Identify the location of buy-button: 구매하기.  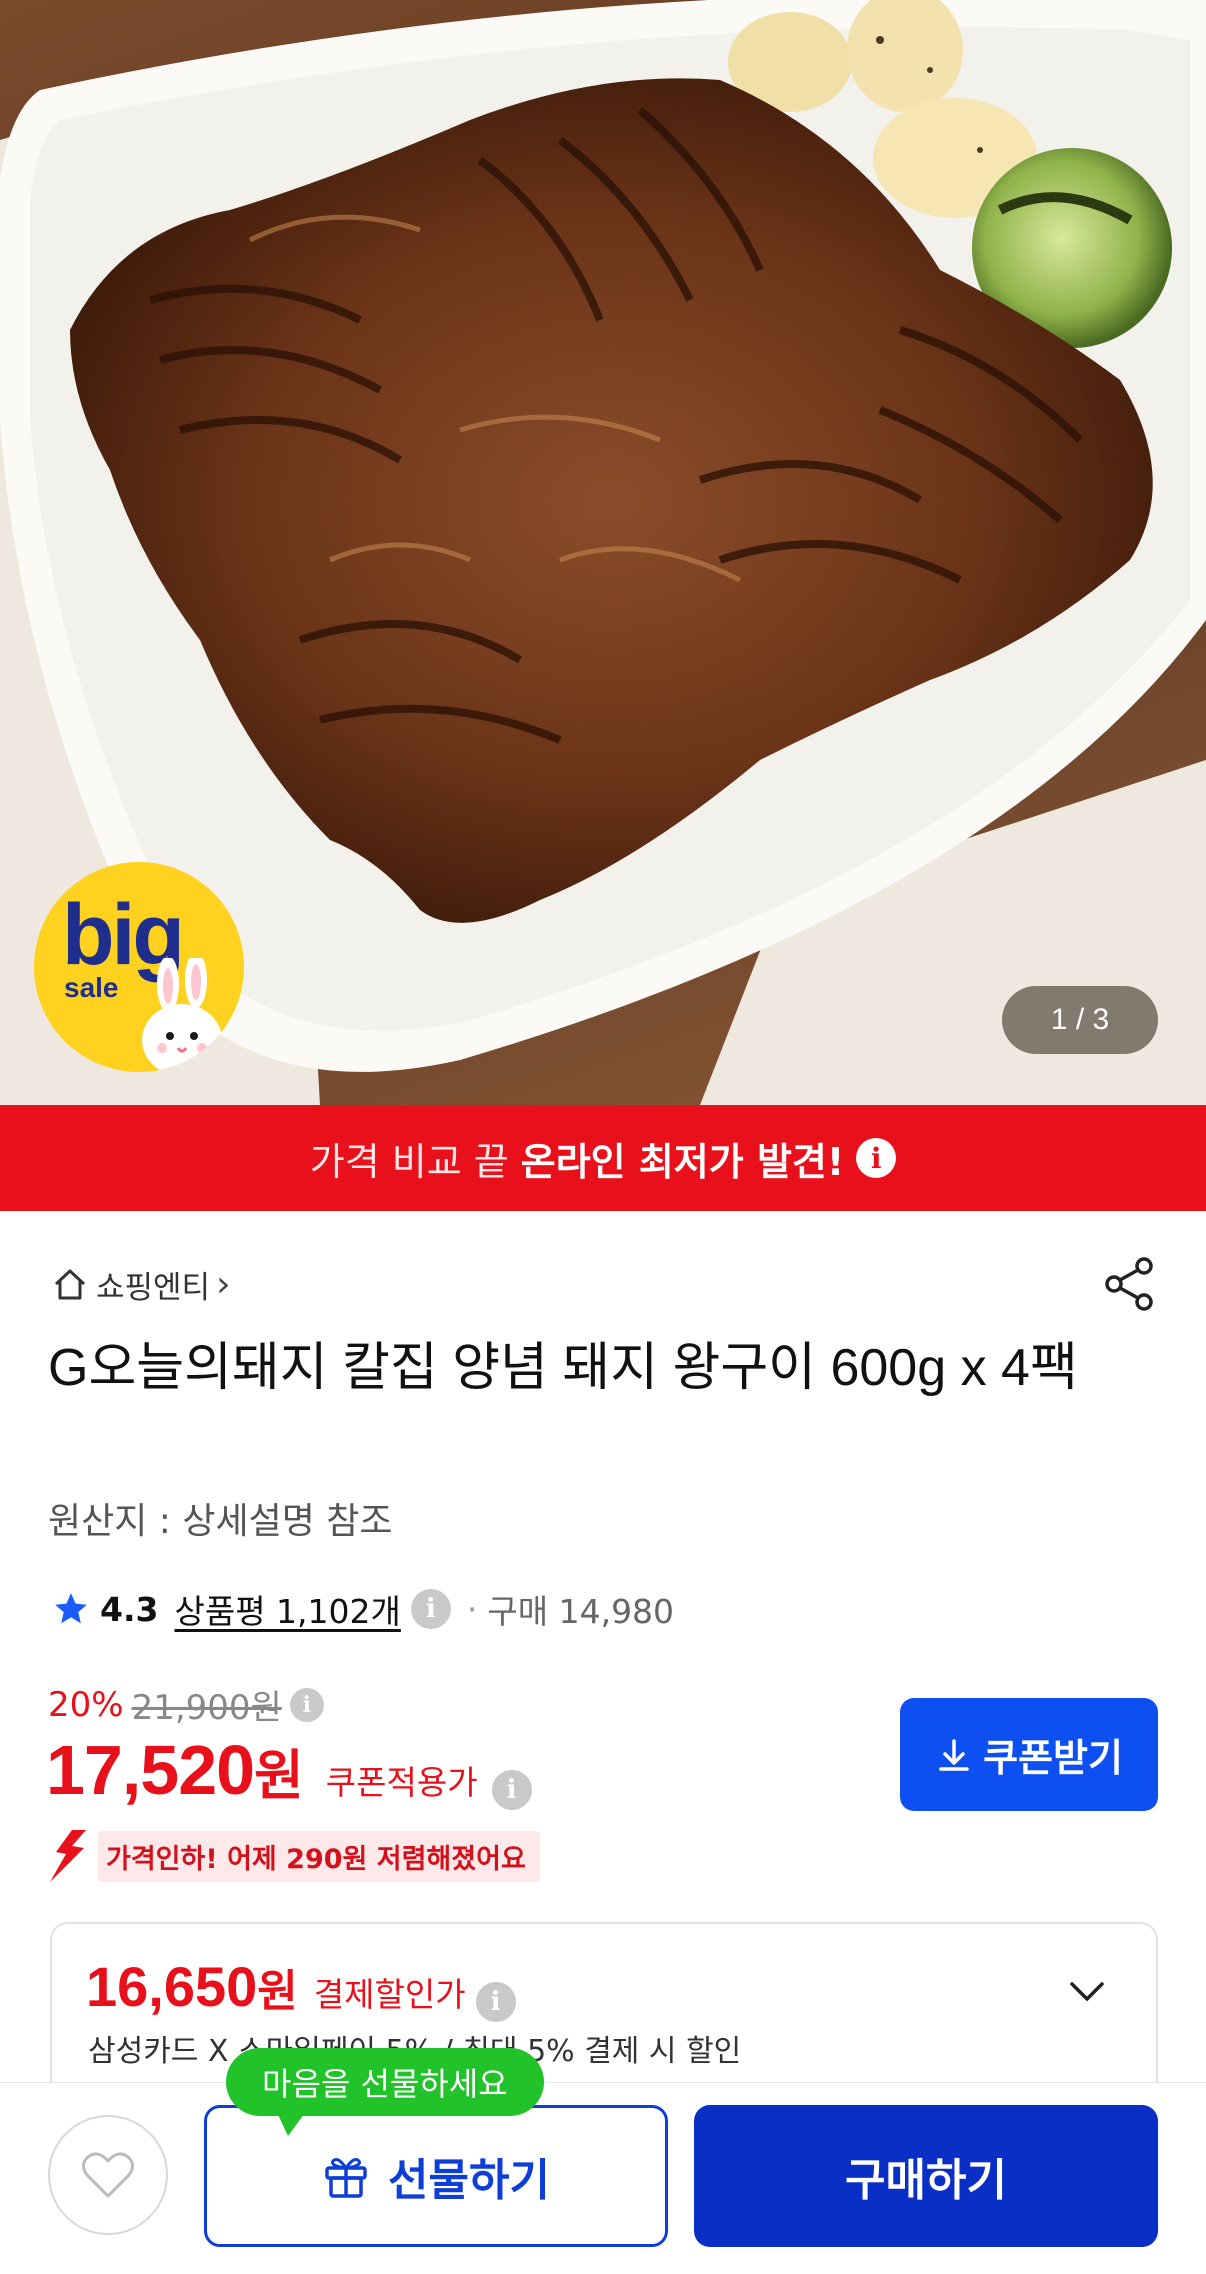
(926, 2176).